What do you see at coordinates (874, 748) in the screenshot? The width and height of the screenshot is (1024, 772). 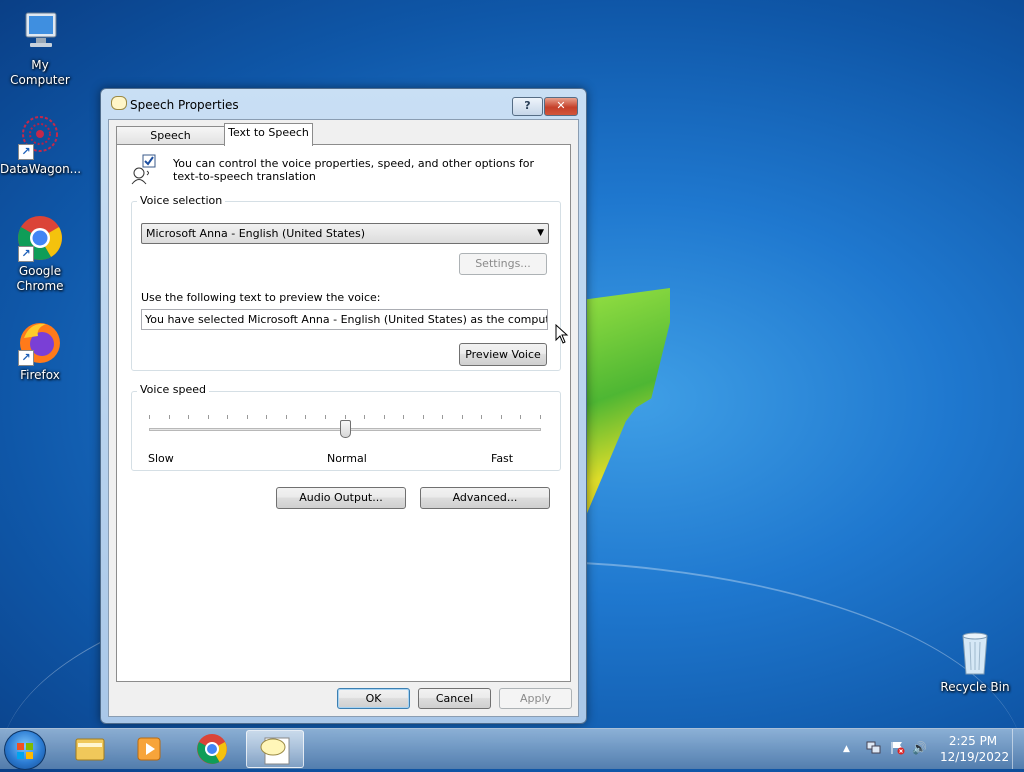 I see `network-icon` at bounding box center [874, 748].